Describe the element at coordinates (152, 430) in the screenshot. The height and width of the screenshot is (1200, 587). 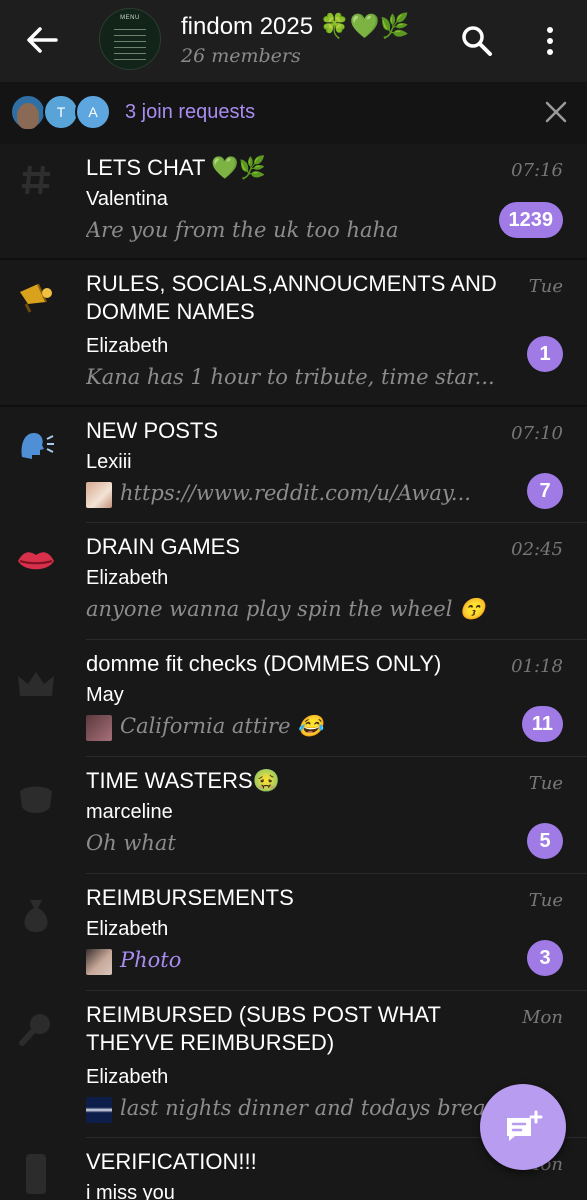
I see `topic-title: NEW POSTS` at that location.